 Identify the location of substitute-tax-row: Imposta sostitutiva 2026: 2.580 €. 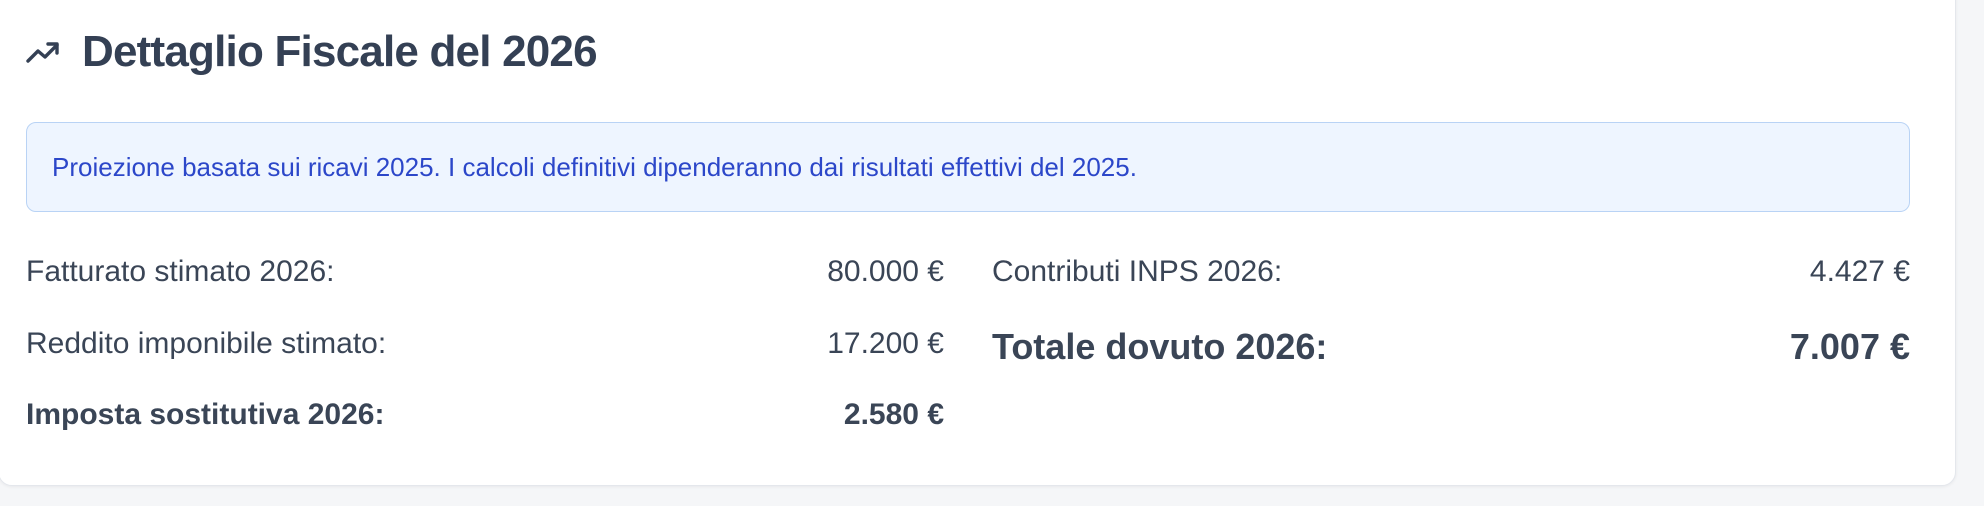
(485, 415).